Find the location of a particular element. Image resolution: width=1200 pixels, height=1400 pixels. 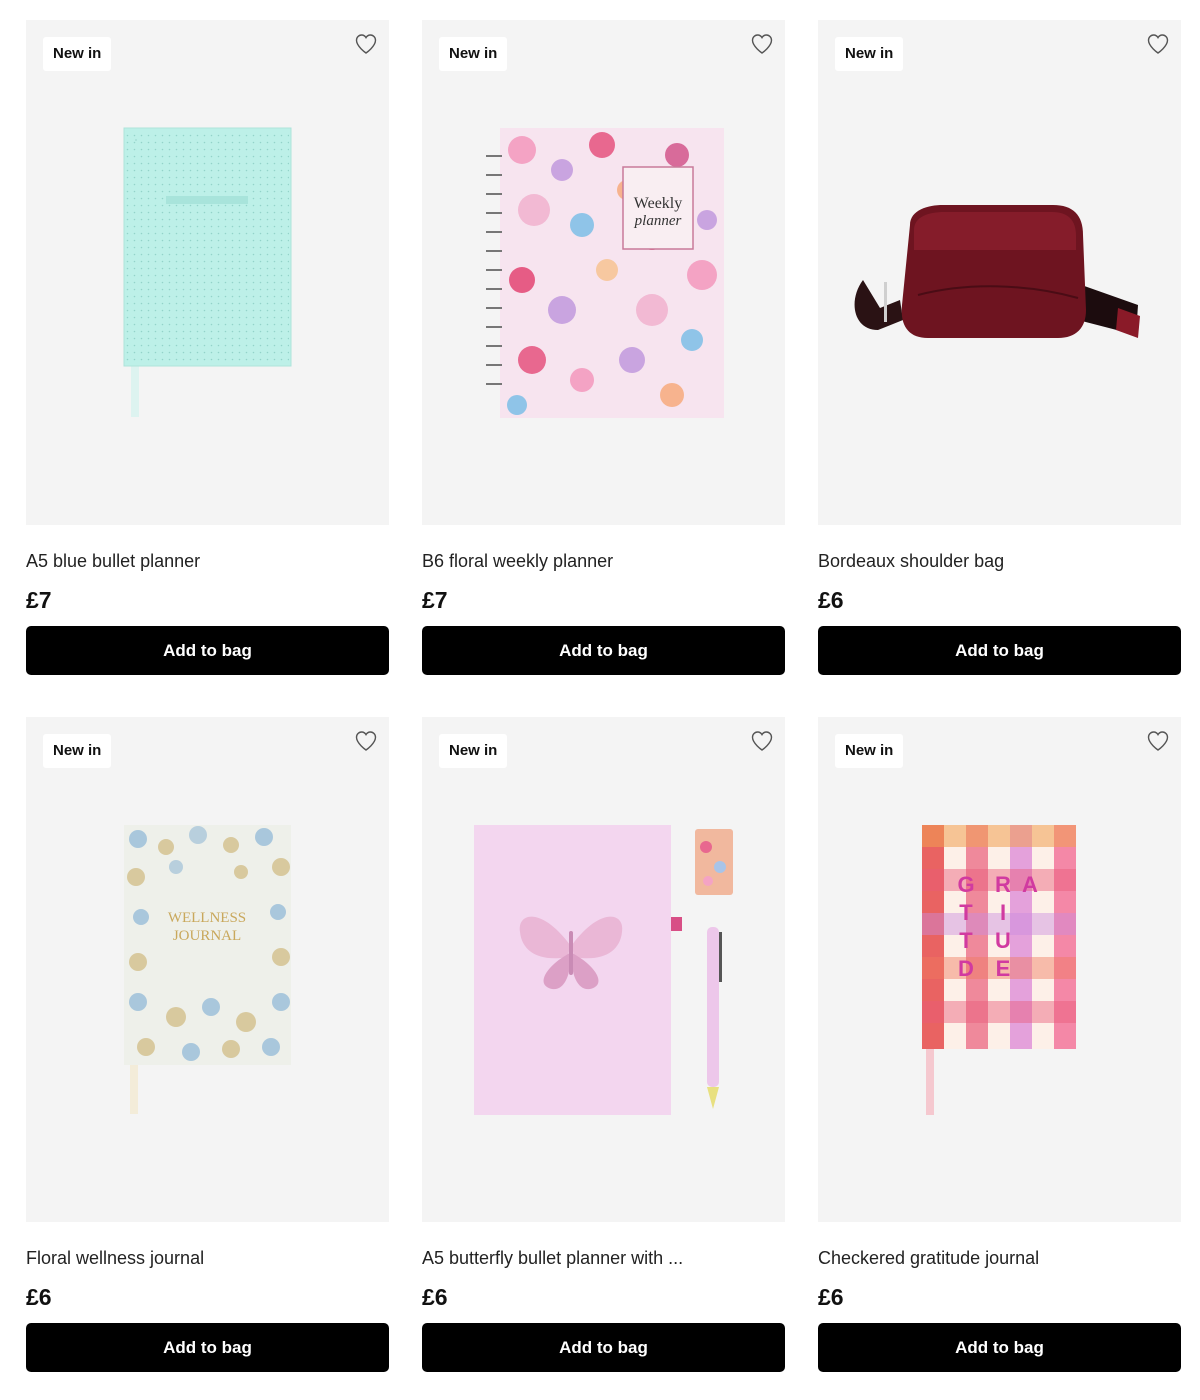

product-title: B6 floral weekly planner is located at coordinates (603, 561).